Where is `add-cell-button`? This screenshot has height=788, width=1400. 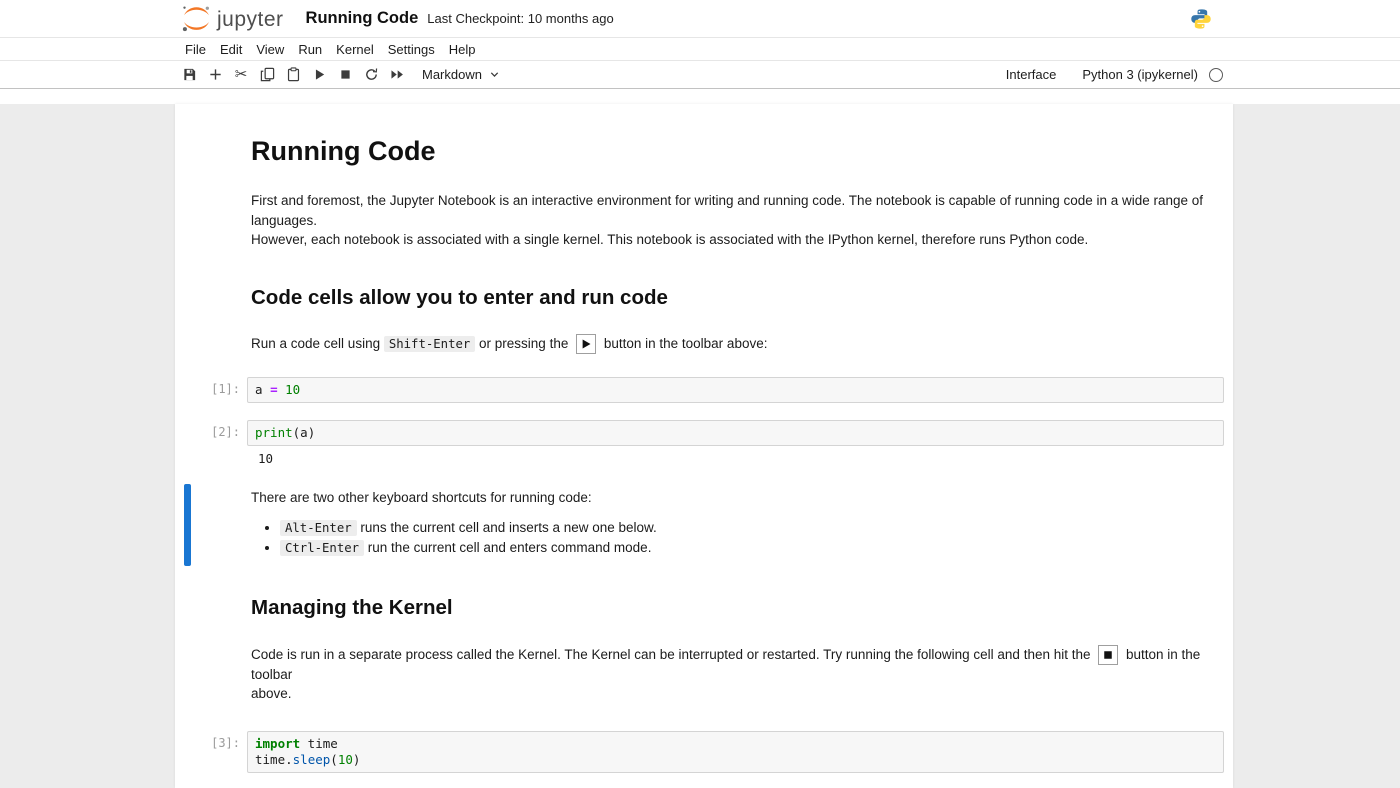
add-cell-button is located at coordinates (215, 75).